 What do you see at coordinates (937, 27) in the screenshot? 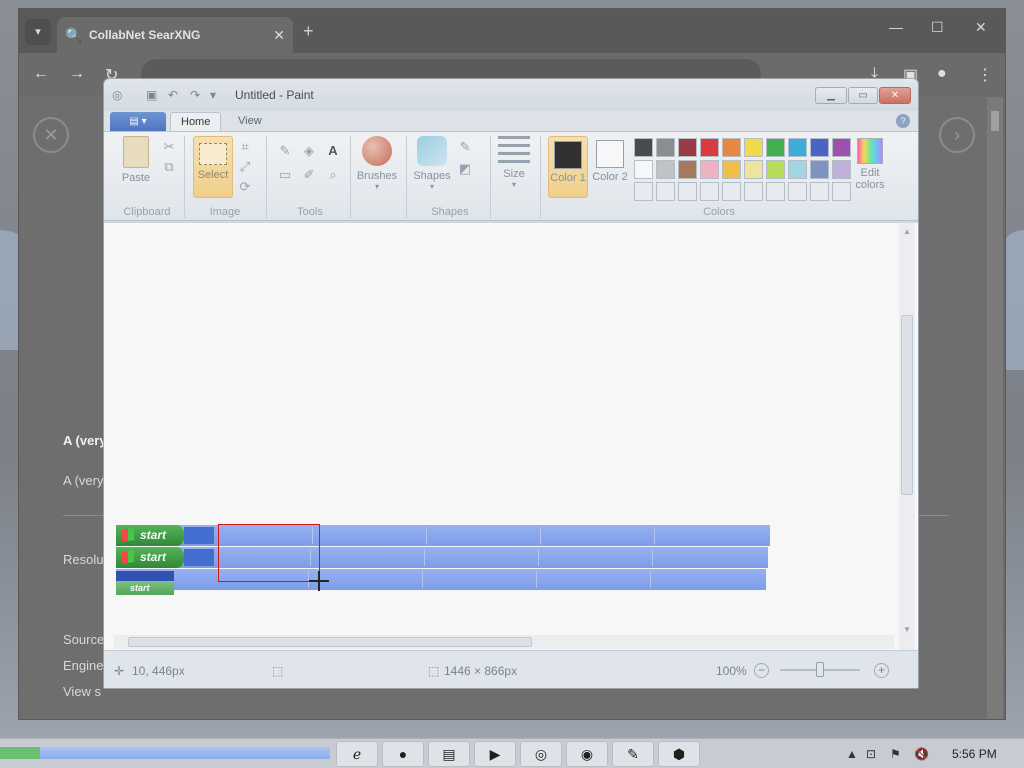
I see `maximize-icon: ☐` at bounding box center [937, 27].